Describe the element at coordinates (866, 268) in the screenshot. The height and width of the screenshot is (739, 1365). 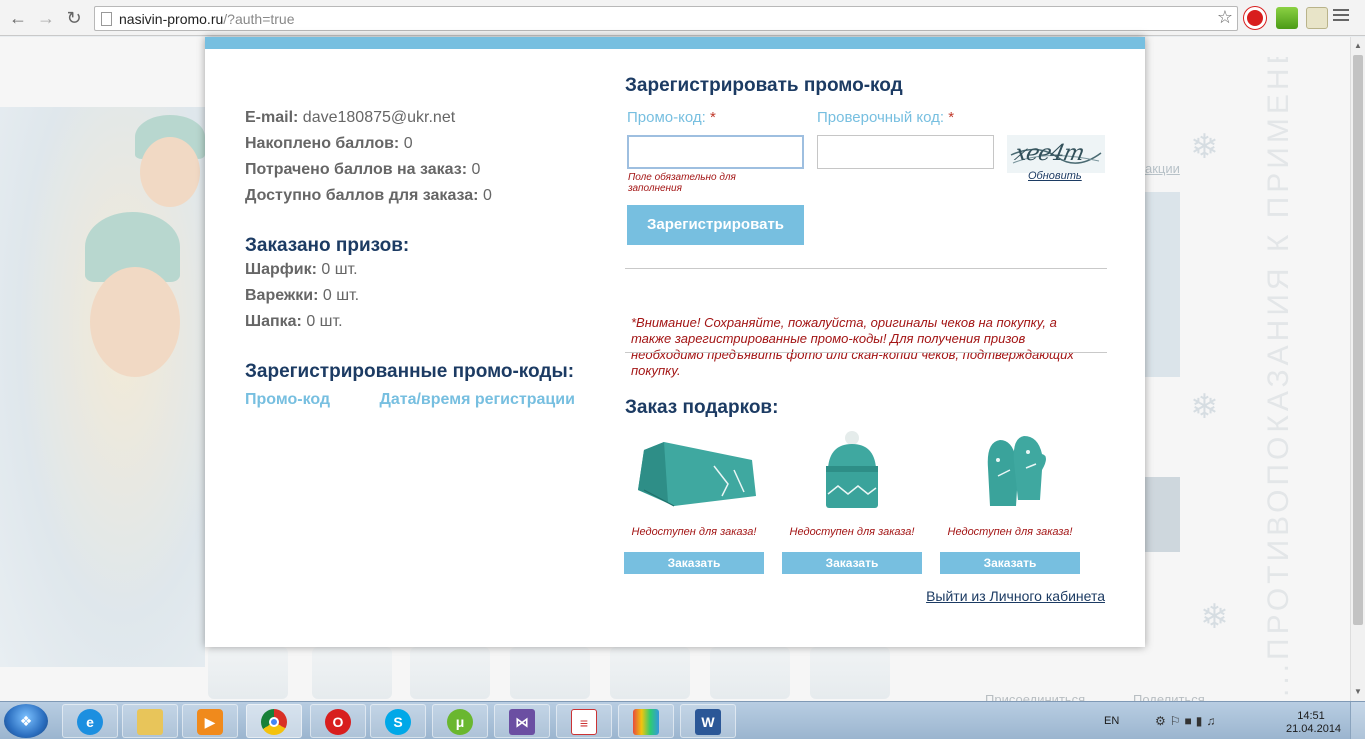
I see `divider` at that location.